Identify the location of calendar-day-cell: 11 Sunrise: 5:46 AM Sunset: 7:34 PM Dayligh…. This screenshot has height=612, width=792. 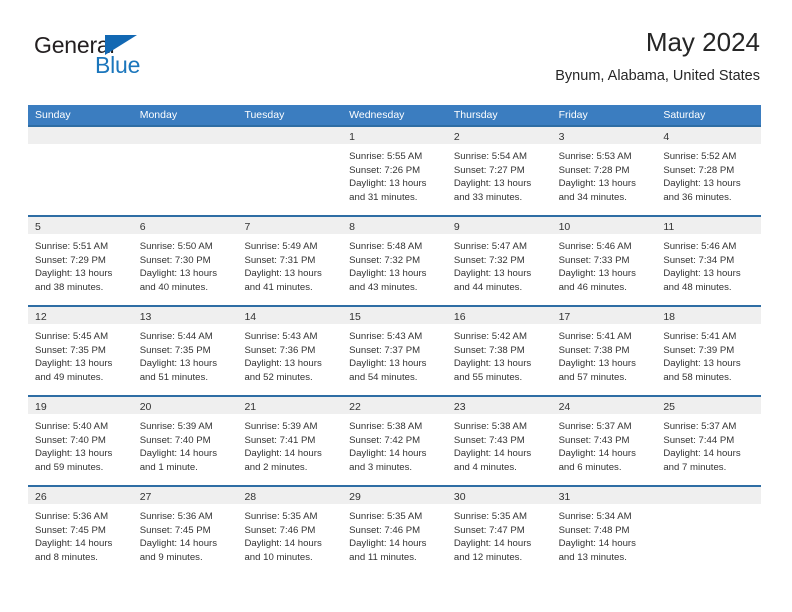
(709, 260).